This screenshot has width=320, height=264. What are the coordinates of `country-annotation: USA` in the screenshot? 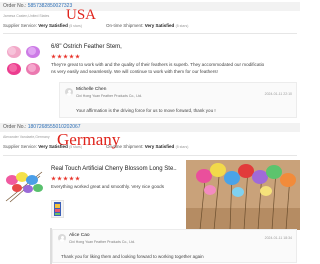 It's located at (81, 15).